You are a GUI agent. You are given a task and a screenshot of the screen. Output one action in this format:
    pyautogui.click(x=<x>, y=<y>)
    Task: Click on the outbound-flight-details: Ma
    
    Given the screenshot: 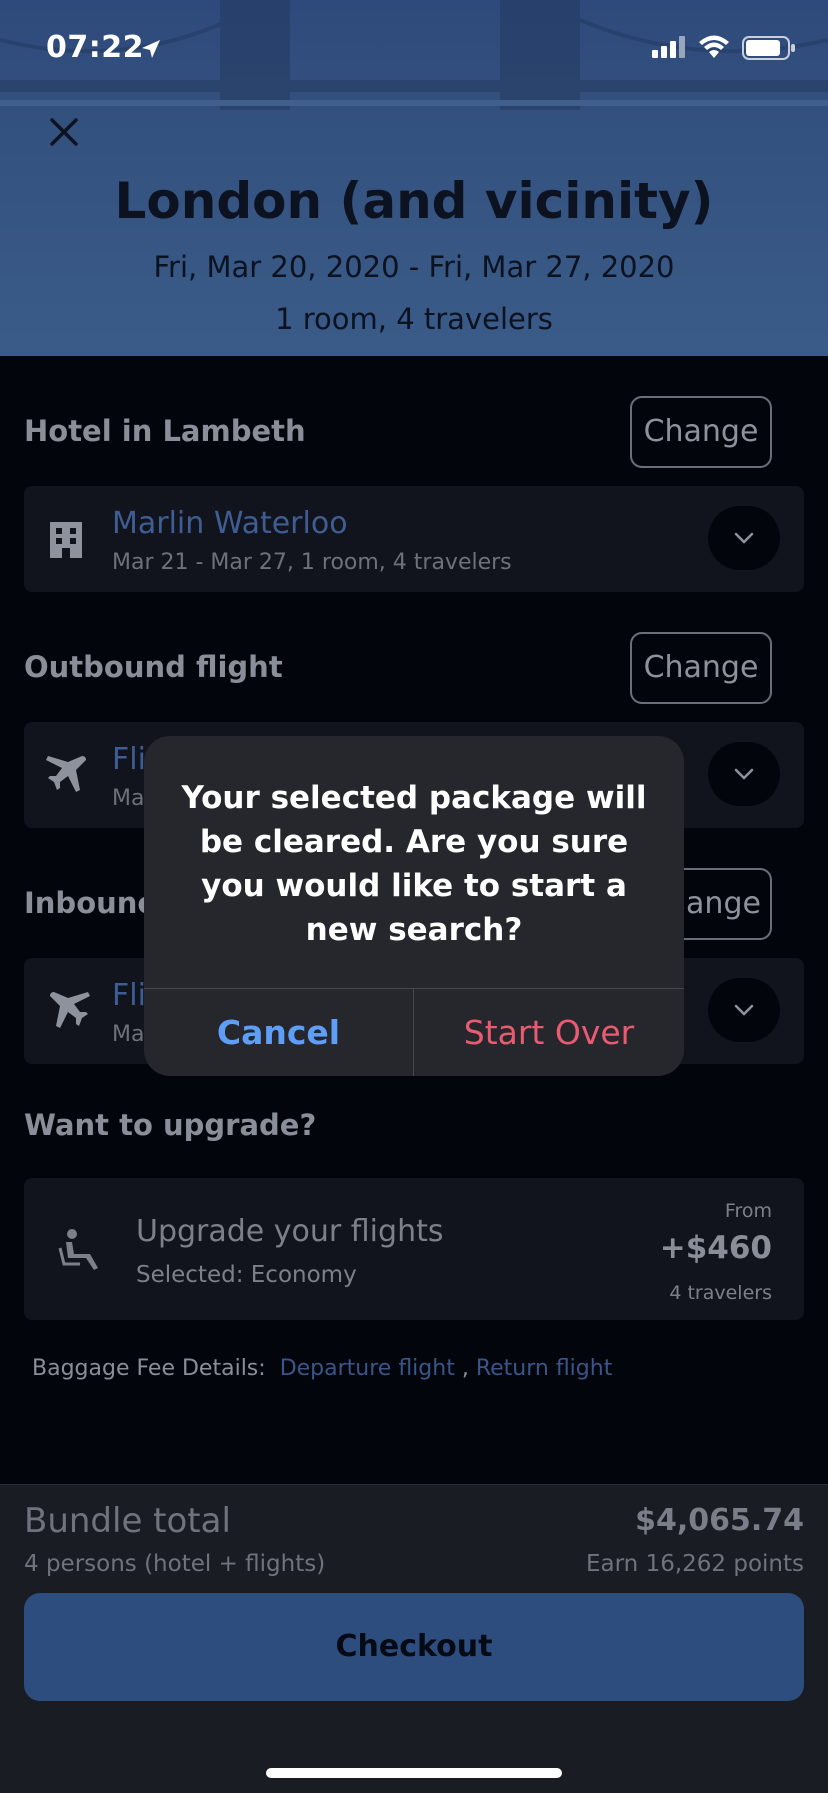 What is the action you would take?
    pyautogui.click(x=128, y=798)
    